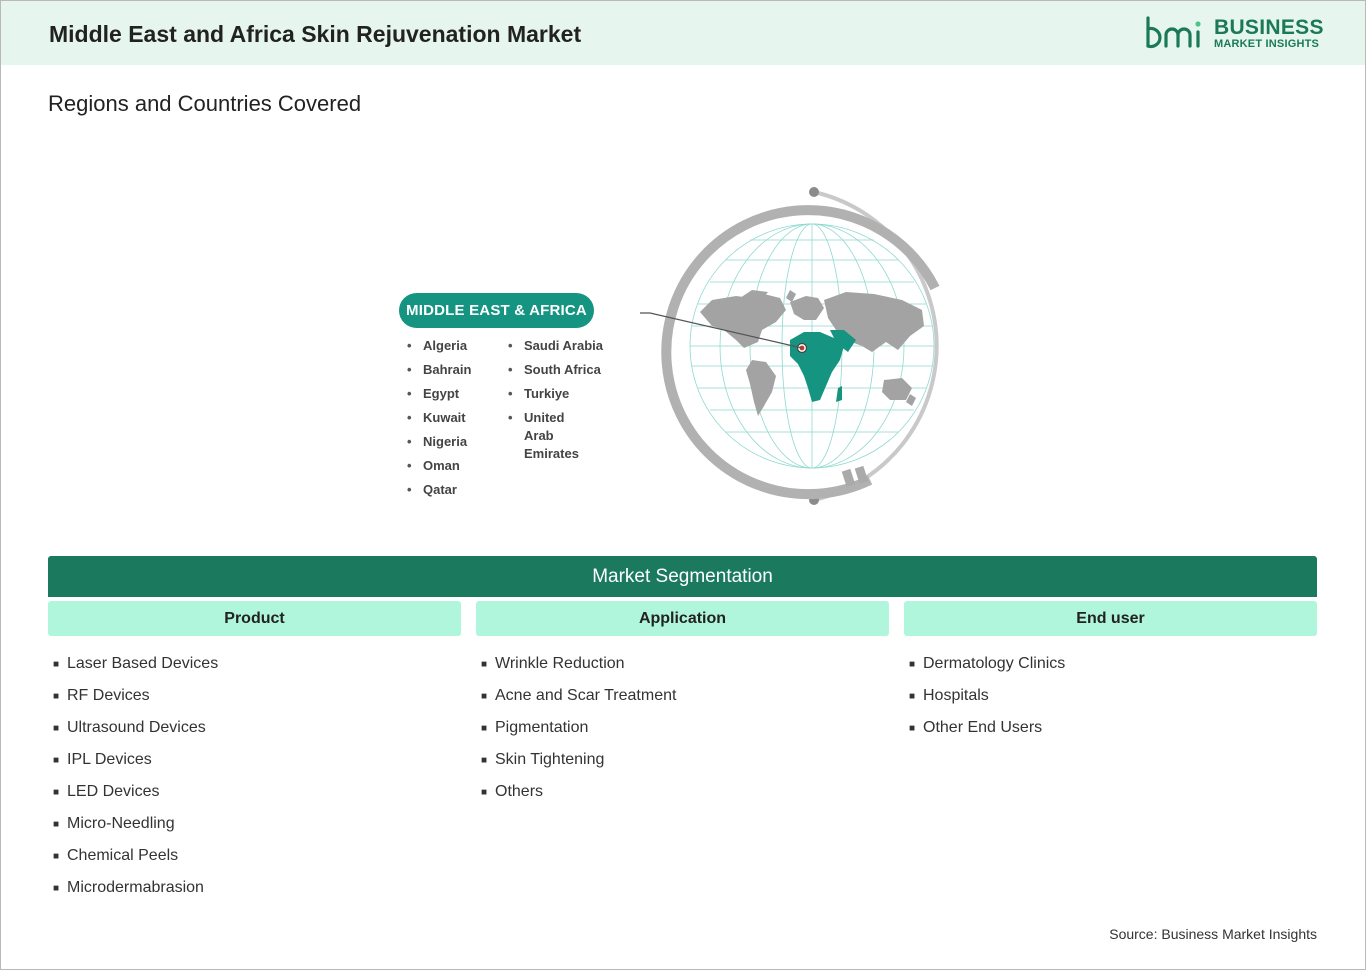  Describe the element at coordinates (1110, 618) in the screenshot. I see `segment-heading-end-user: End user` at that location.